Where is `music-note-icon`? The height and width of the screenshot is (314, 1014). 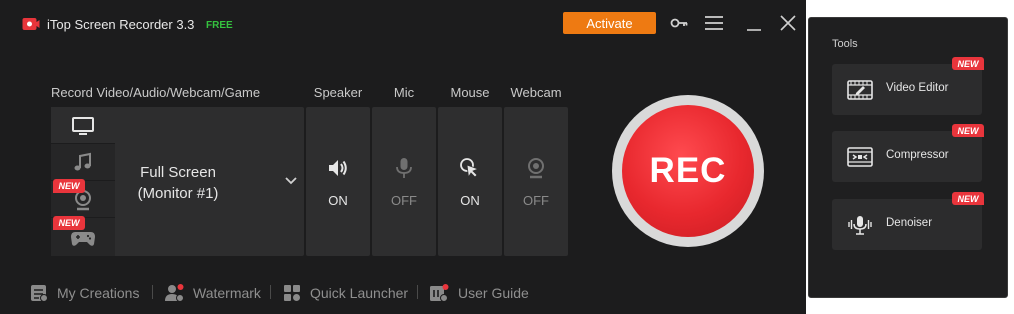 music-note-icon is located at coordinates (82, 161).